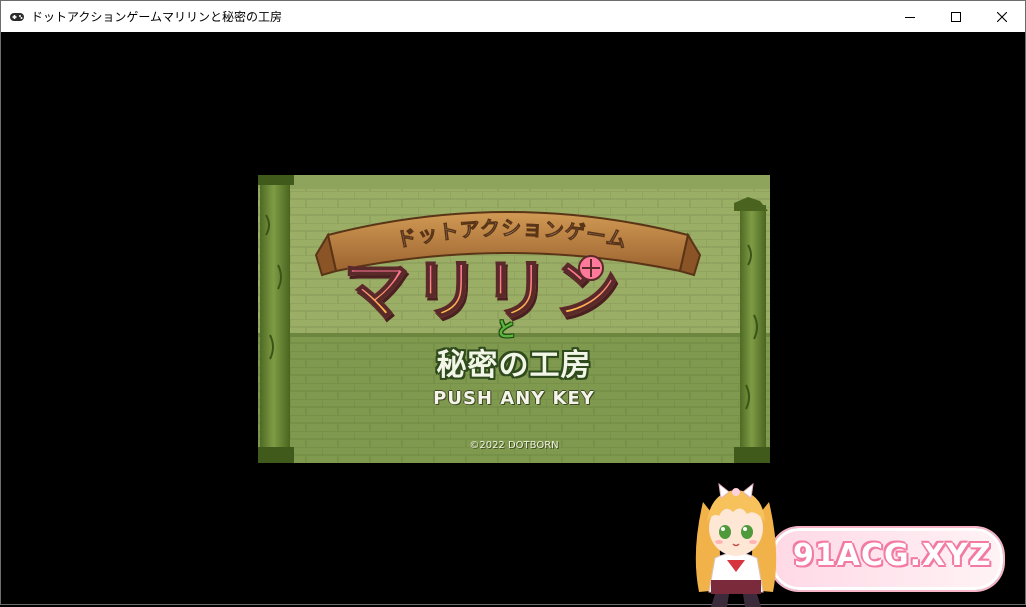 The height and width of the screenshot is (607, 1026). What do you see at coordinates (892, 555) in the screenshot?
I see `watermark-text: 91ACG.XYZ` at bounding box center [892, 555].